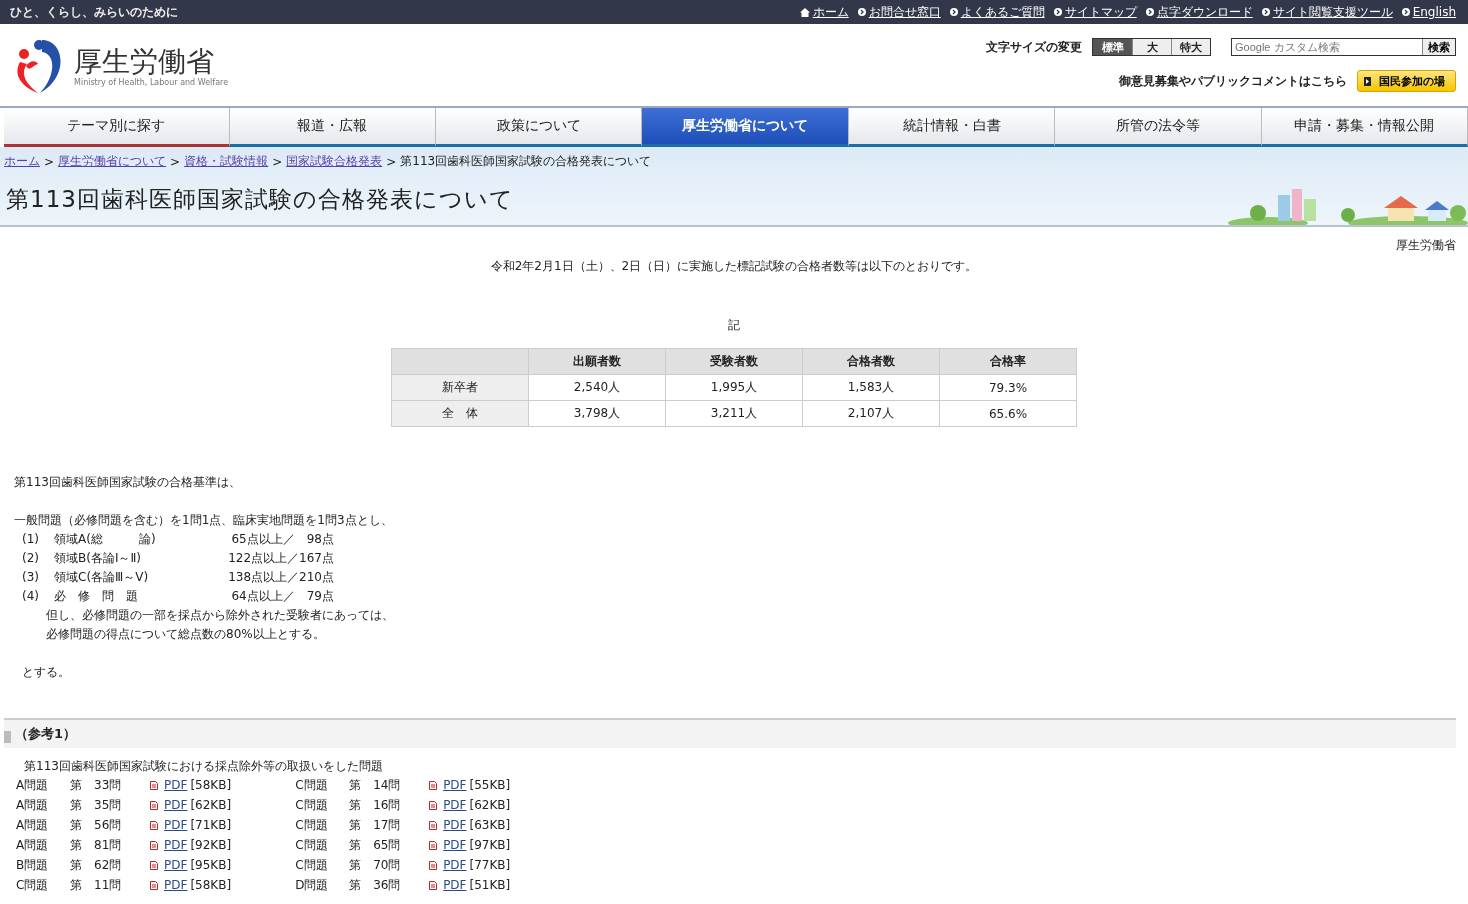 The height and width of the screenshot is (904, 1468). I want to click on file-size: [63KB], so click(490, 825).